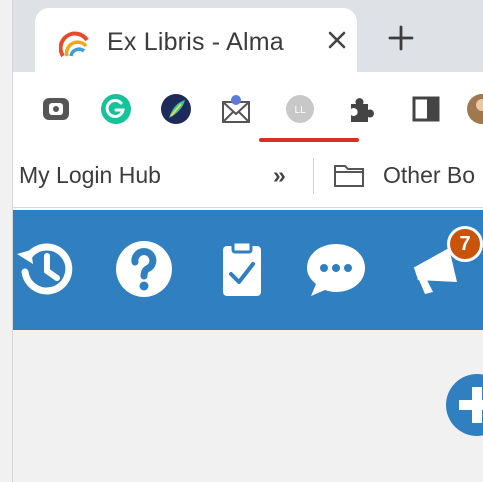 The width and height of the screenshot is (483, 482). Describe the element at coordinates (464, 405) in the screenshot. I see `add-button` at that location.